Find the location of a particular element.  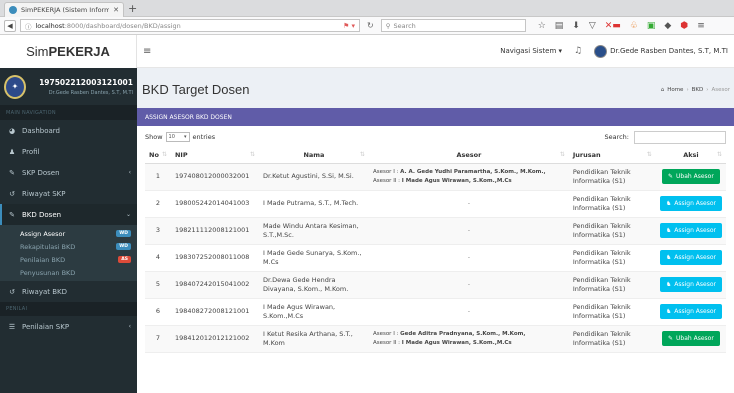

close-icon: ✕ is located at coordinates (116, 10).